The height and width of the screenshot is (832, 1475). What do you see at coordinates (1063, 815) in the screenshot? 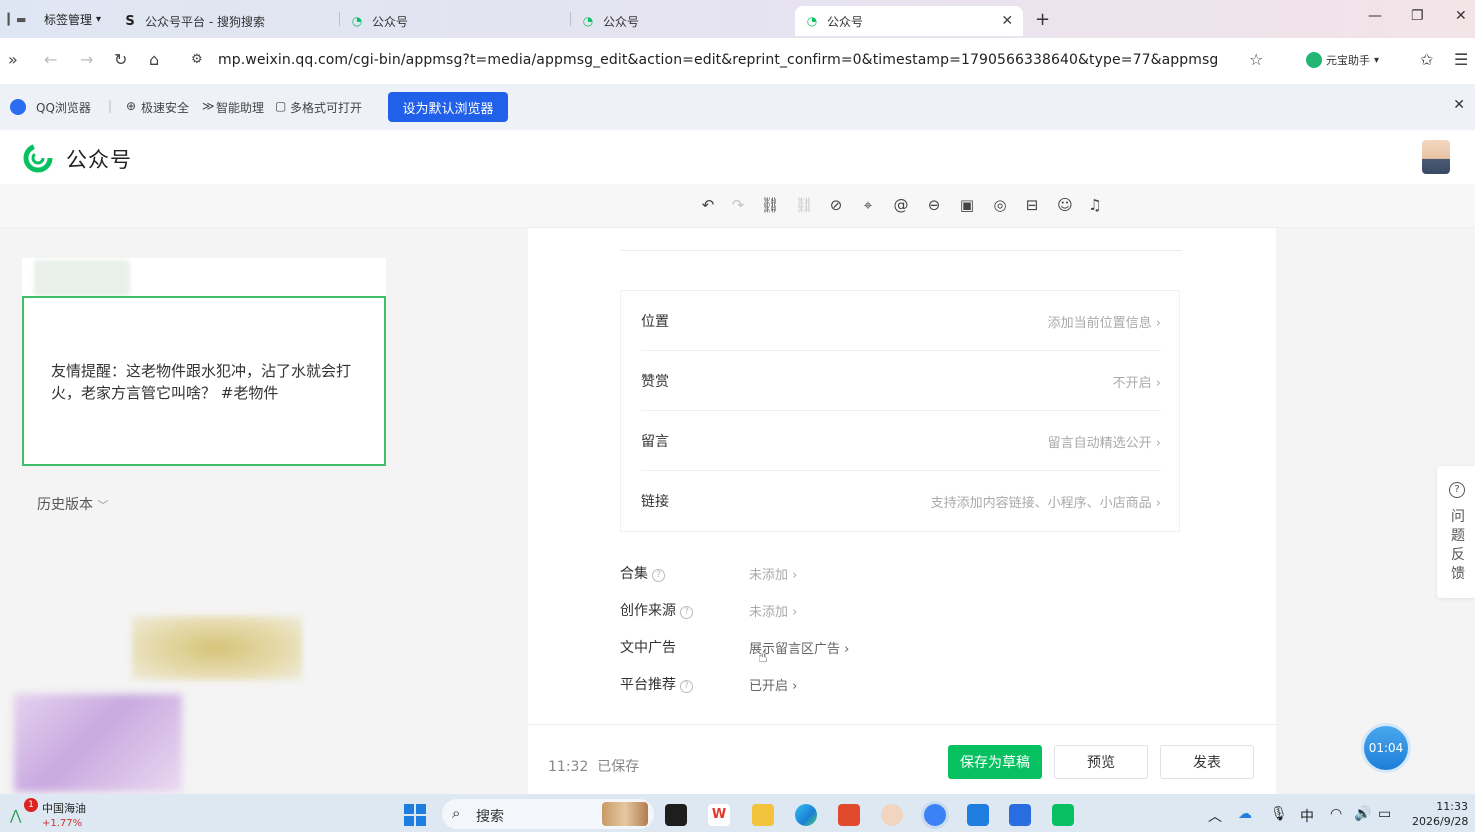
I see `wechat-icon` at bounding box center [1063, 815].